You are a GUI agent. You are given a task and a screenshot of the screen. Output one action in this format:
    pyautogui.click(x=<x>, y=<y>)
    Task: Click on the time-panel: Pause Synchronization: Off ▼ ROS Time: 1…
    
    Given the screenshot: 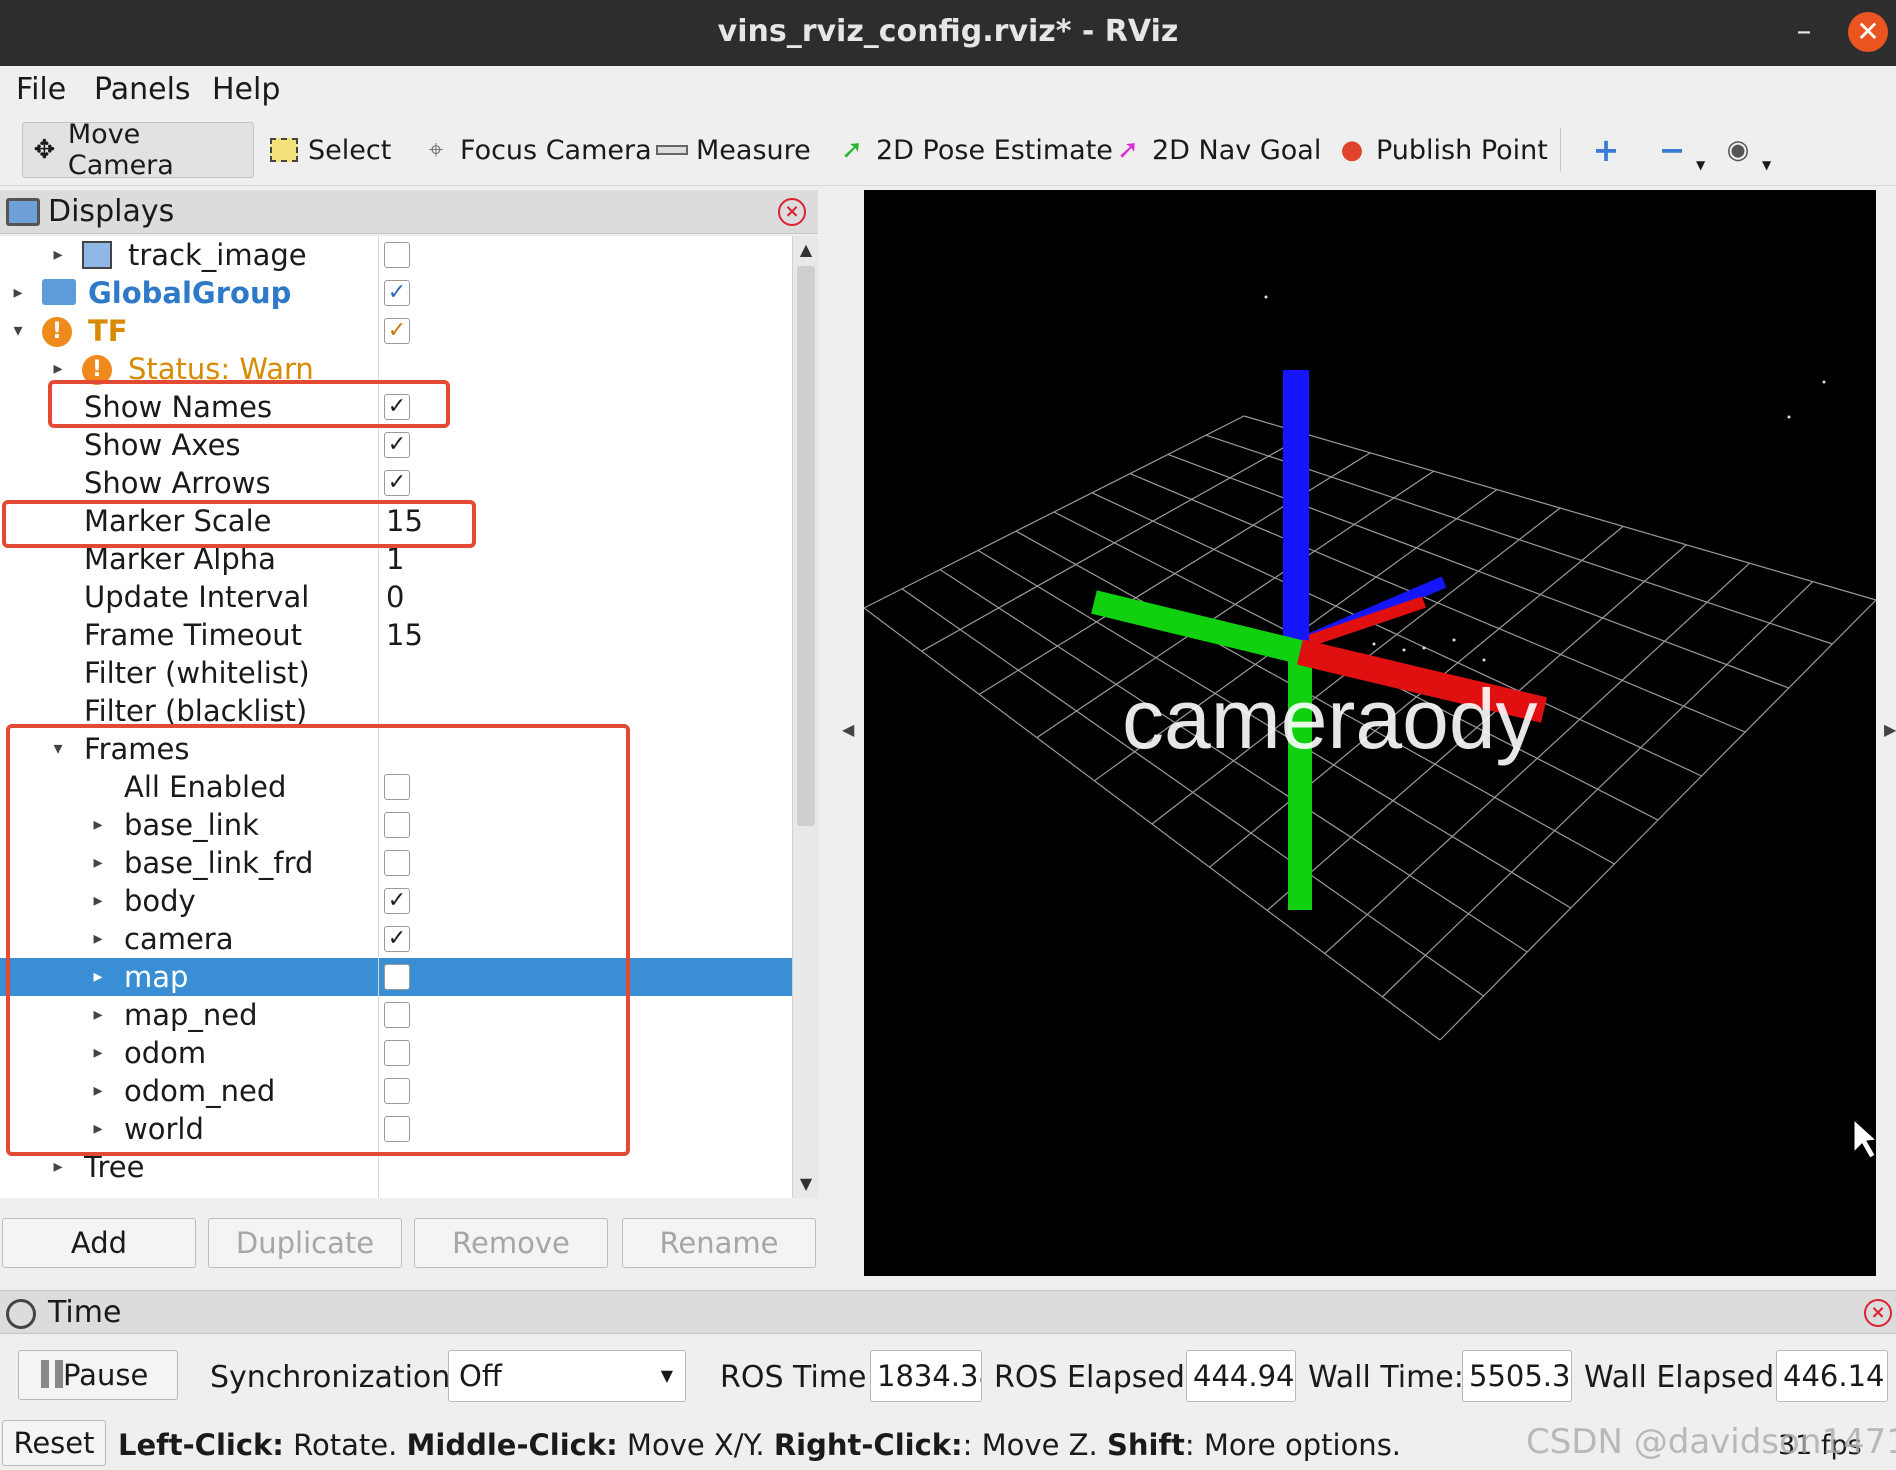 What is the action you would take?
    pyautogui.click(x=948, y=1375)
    